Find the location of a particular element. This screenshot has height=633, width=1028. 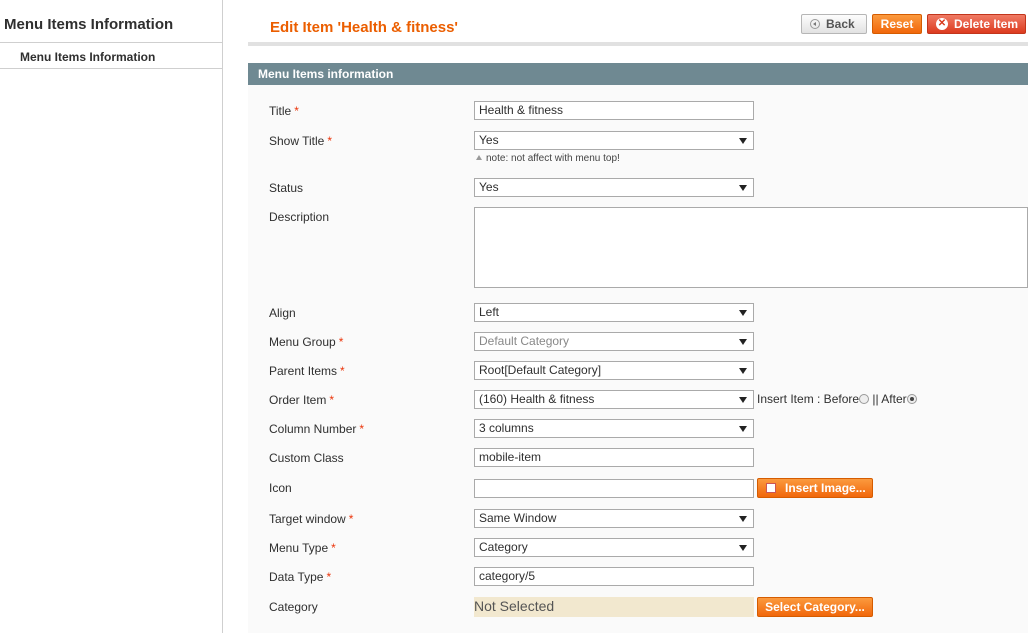

sidebar-item-menu-items-information: Menu Items Information is located at coordinates (87, 57).